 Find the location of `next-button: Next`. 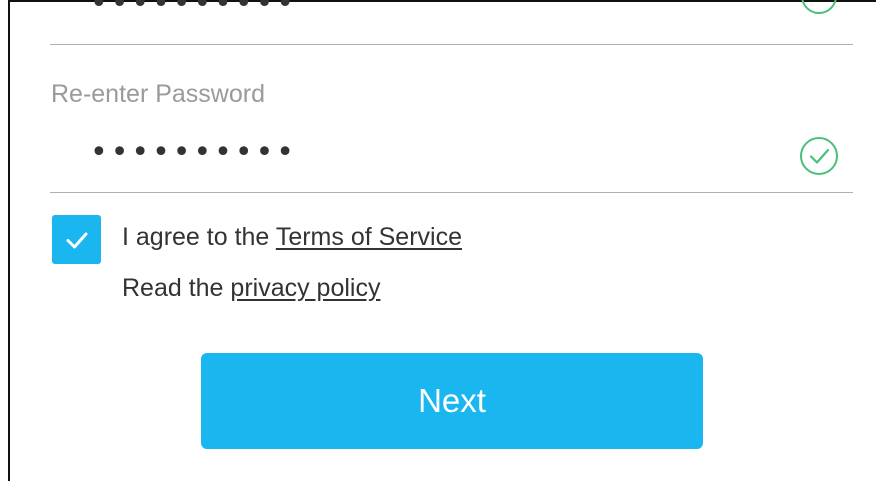

next-button: Next is located at coordinates (452, 401).